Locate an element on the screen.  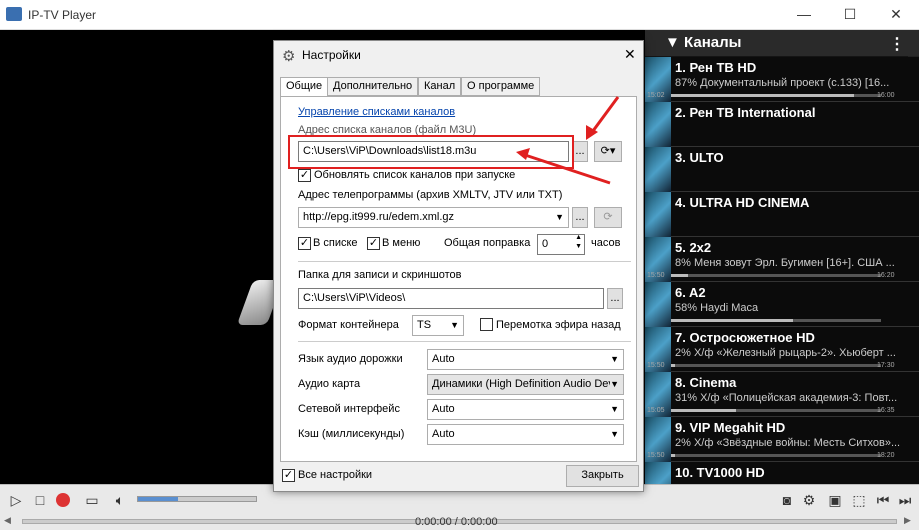
annotation-arrows is located at coordinates (568, 140).